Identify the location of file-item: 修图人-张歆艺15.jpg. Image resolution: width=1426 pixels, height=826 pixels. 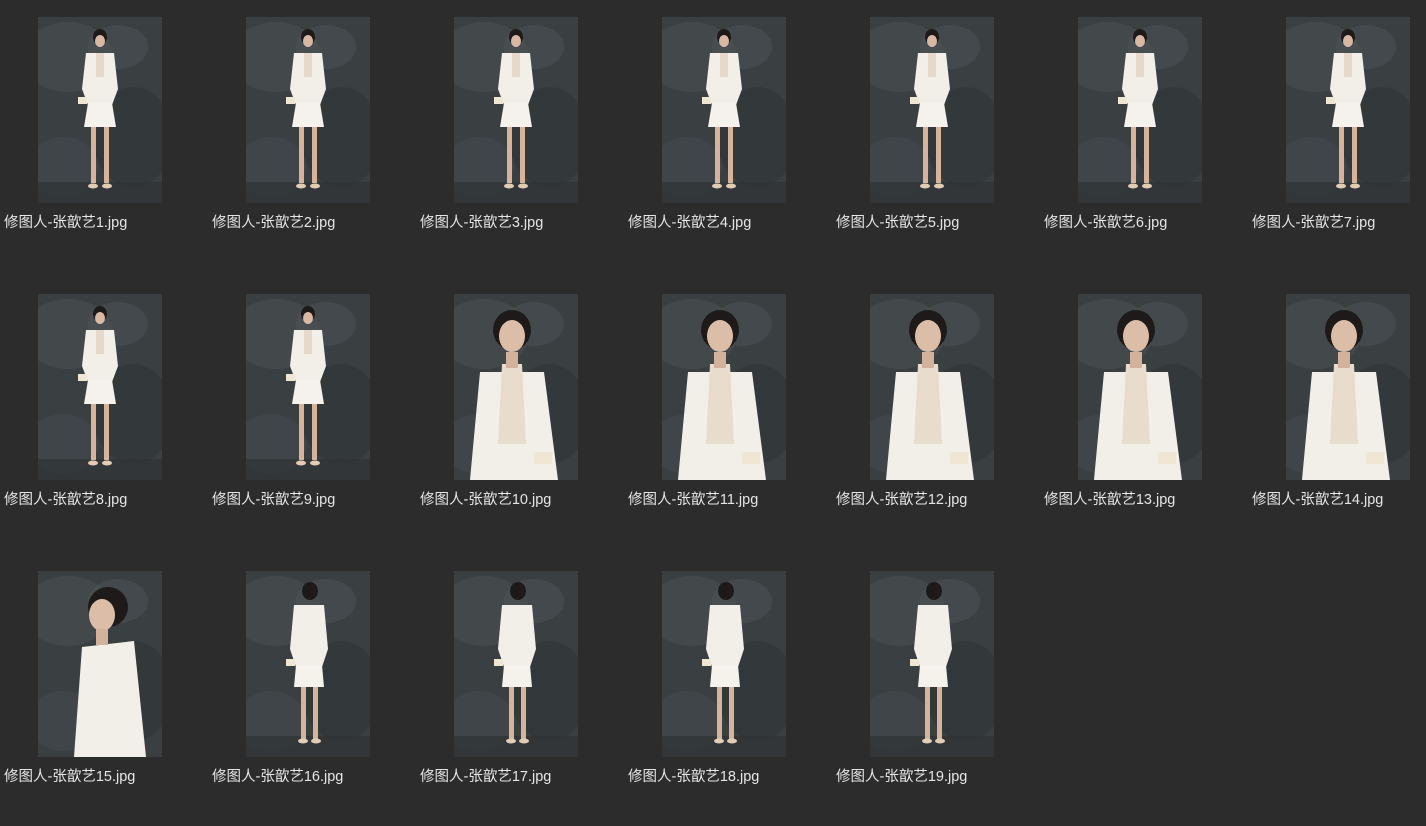
(104, 684).